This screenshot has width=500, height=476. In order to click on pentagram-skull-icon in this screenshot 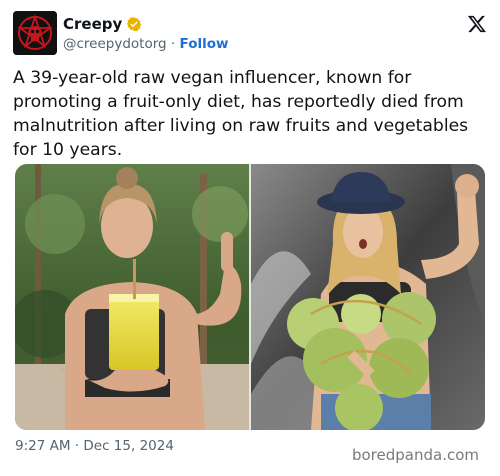, I will do `click(35, 33)`.